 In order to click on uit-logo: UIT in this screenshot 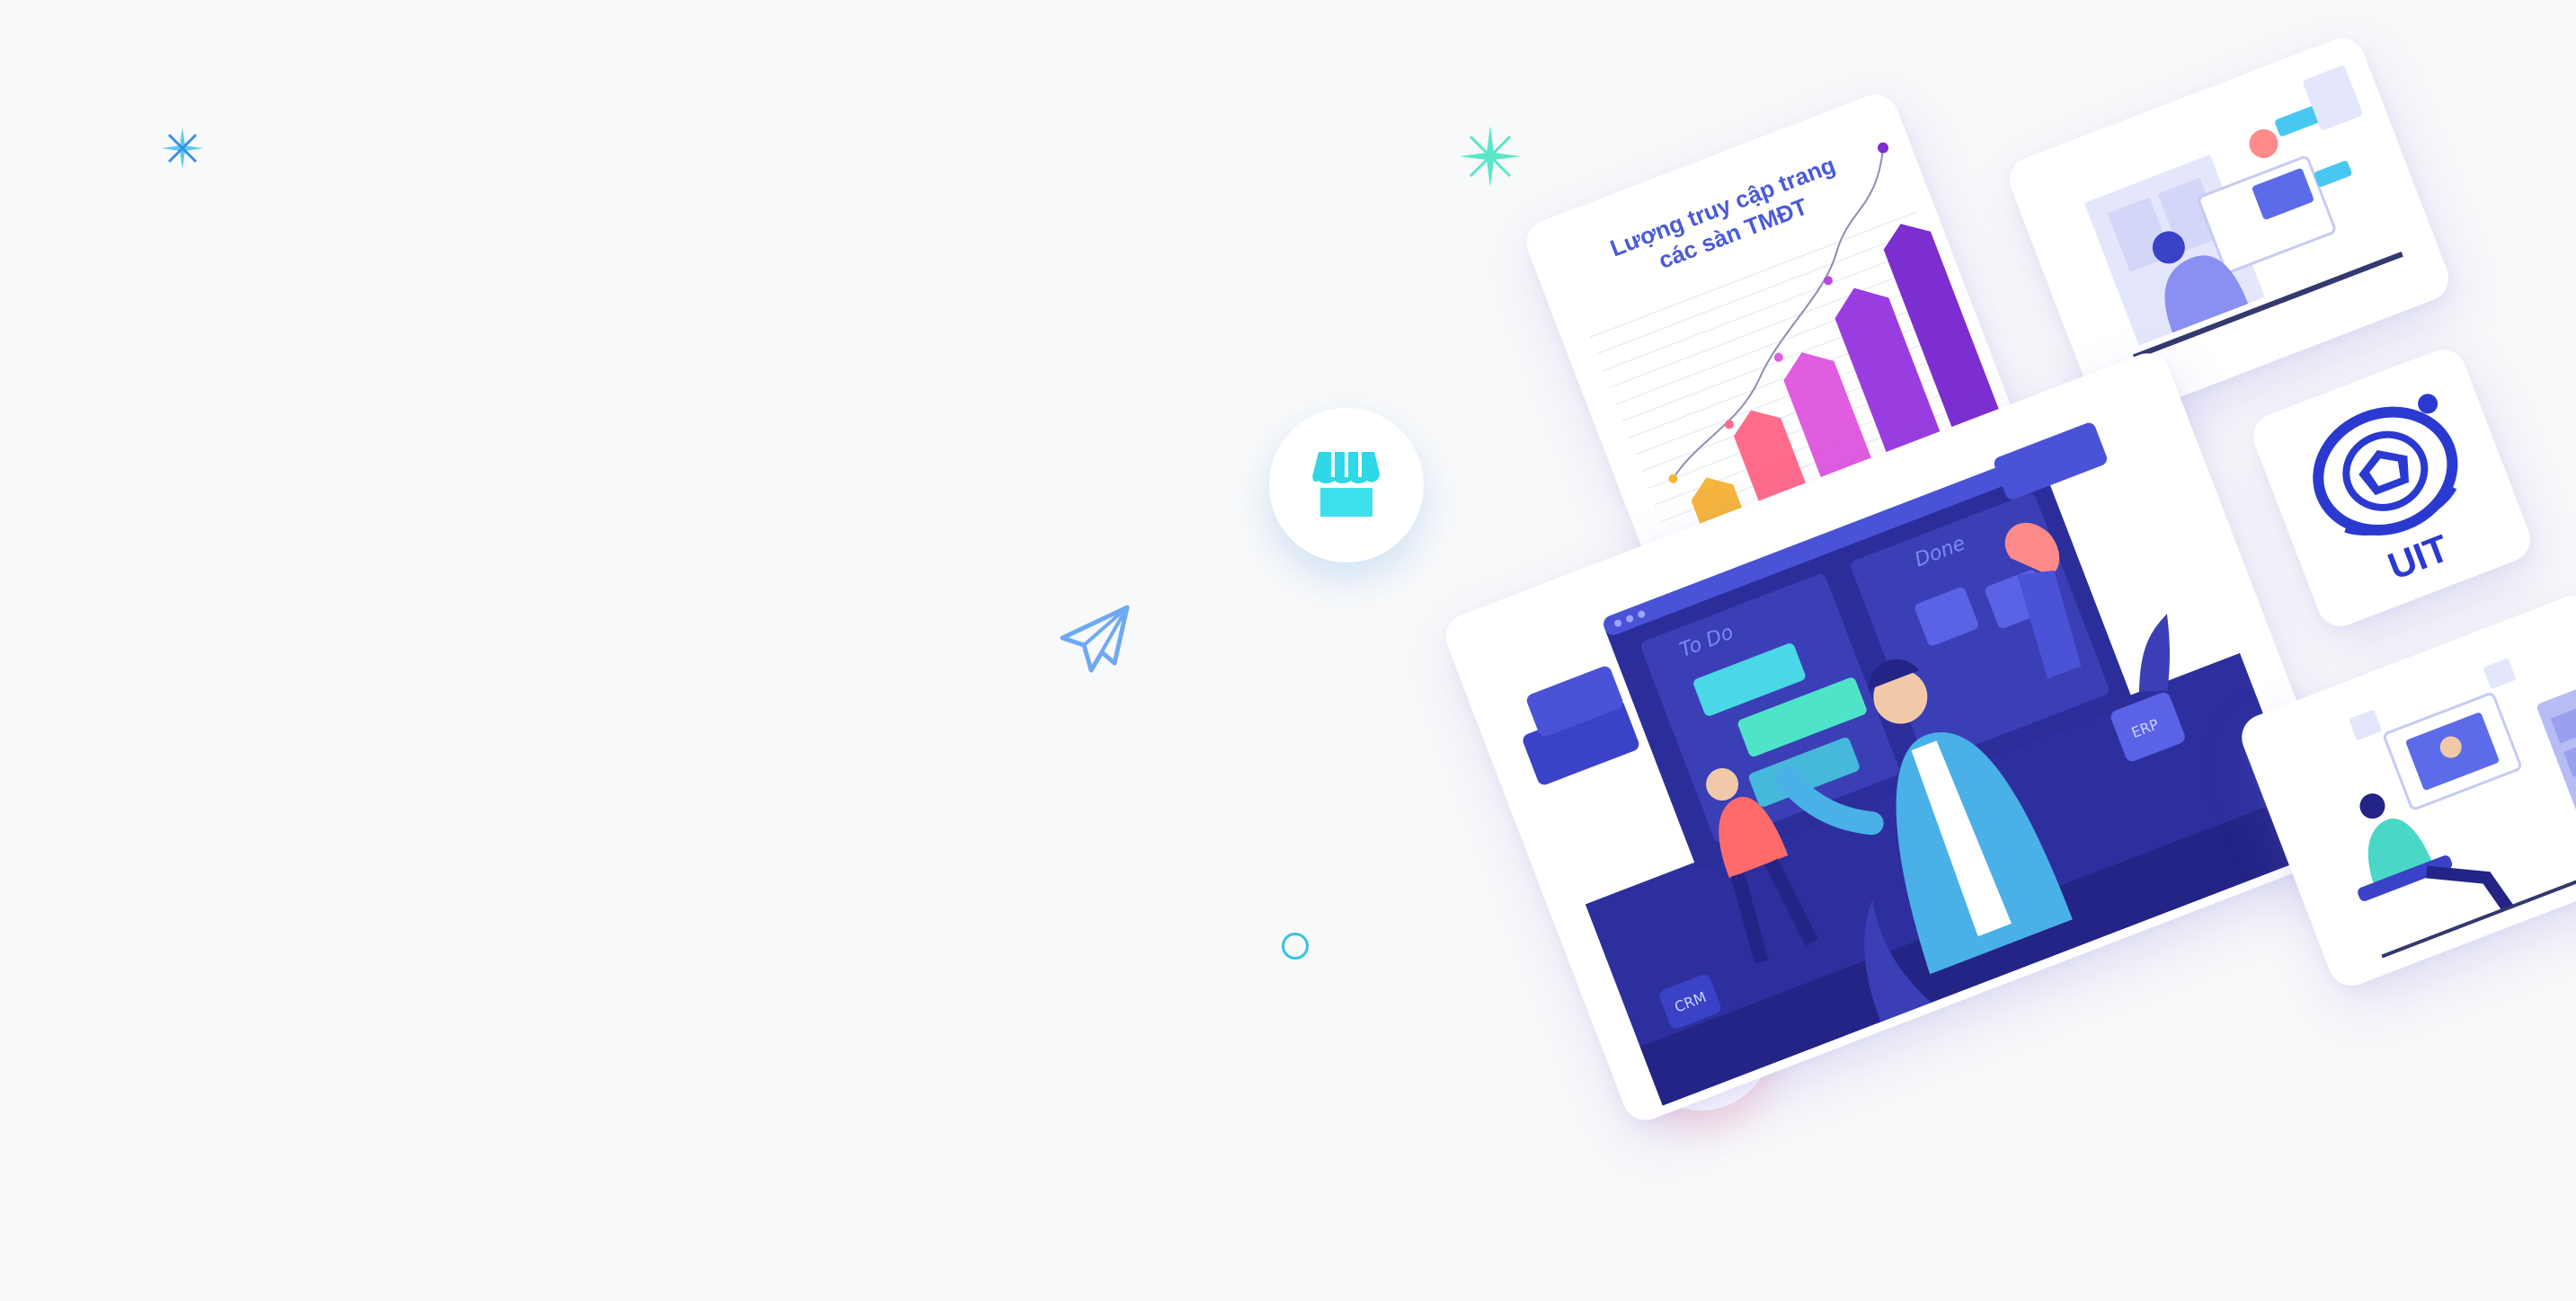, I will do `click(2385, 491)`.